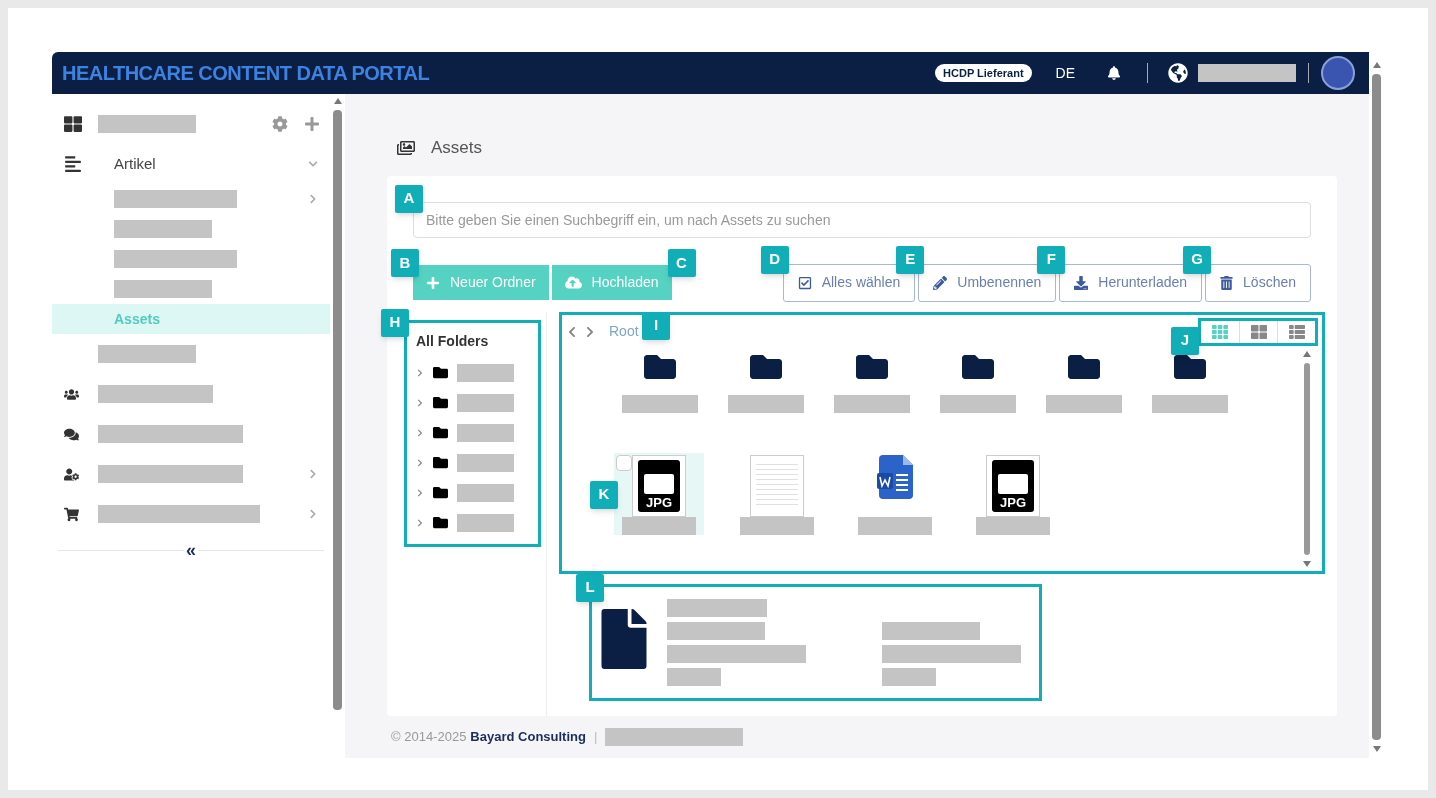  Describe the element at coordinates (983, 73) in the screenshot. I see `role-badge: HCDP Lieferant` at that location.